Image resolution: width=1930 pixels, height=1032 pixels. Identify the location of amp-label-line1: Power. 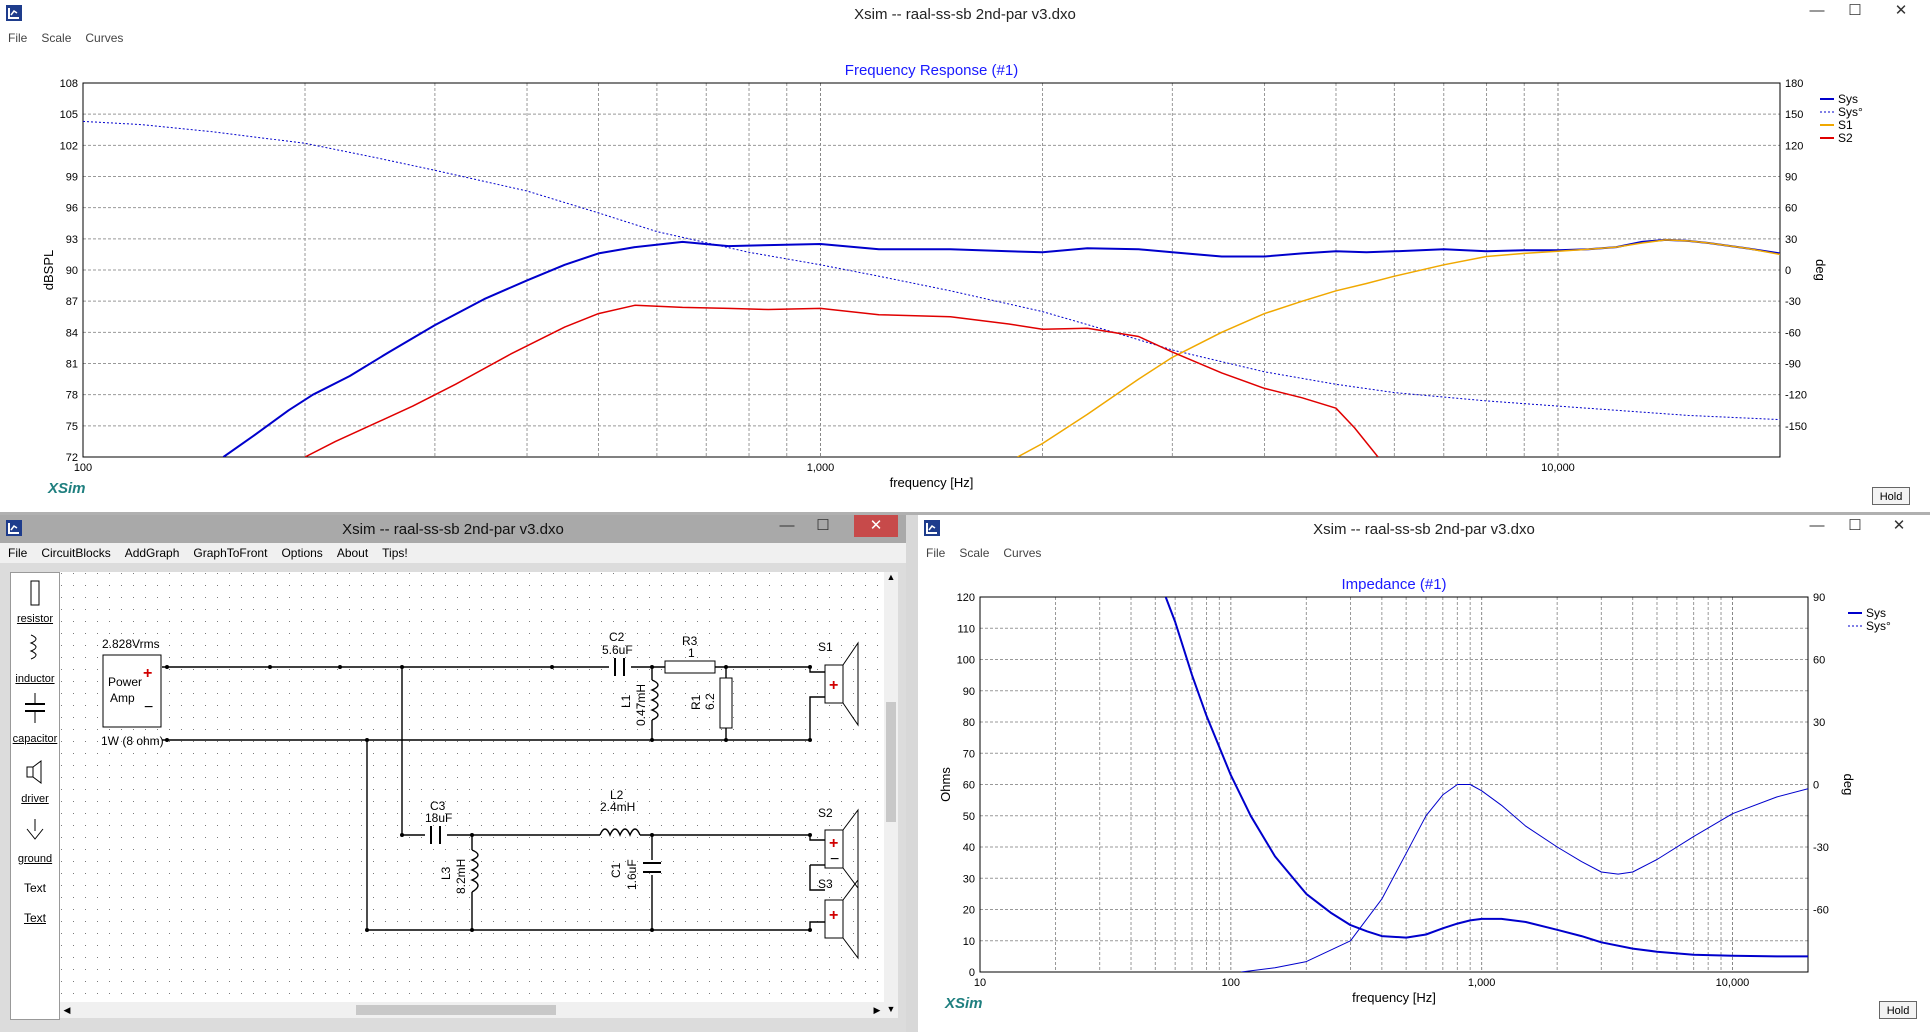
(125, 682).